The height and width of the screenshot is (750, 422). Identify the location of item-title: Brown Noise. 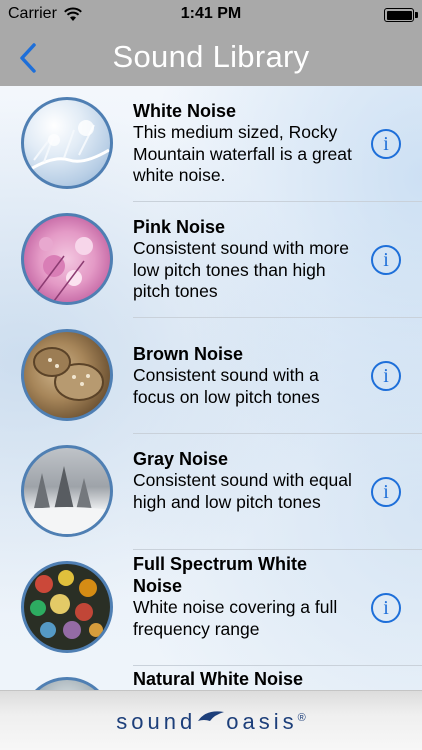
(188, 354).